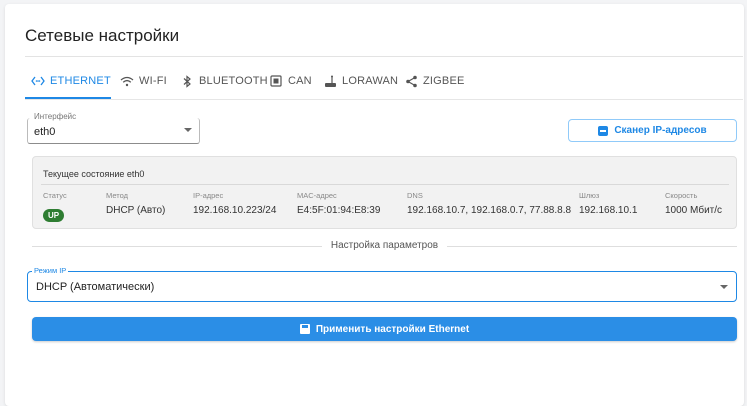 This screenshot has width=747, height=406. I want to click on bluetooth-icon, so click(187, 81).